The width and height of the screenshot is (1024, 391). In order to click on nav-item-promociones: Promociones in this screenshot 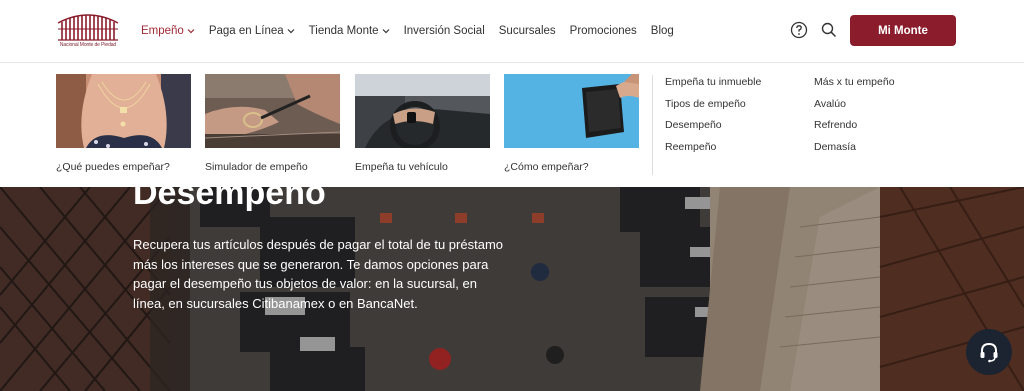, I will do `click(603, 31)`.